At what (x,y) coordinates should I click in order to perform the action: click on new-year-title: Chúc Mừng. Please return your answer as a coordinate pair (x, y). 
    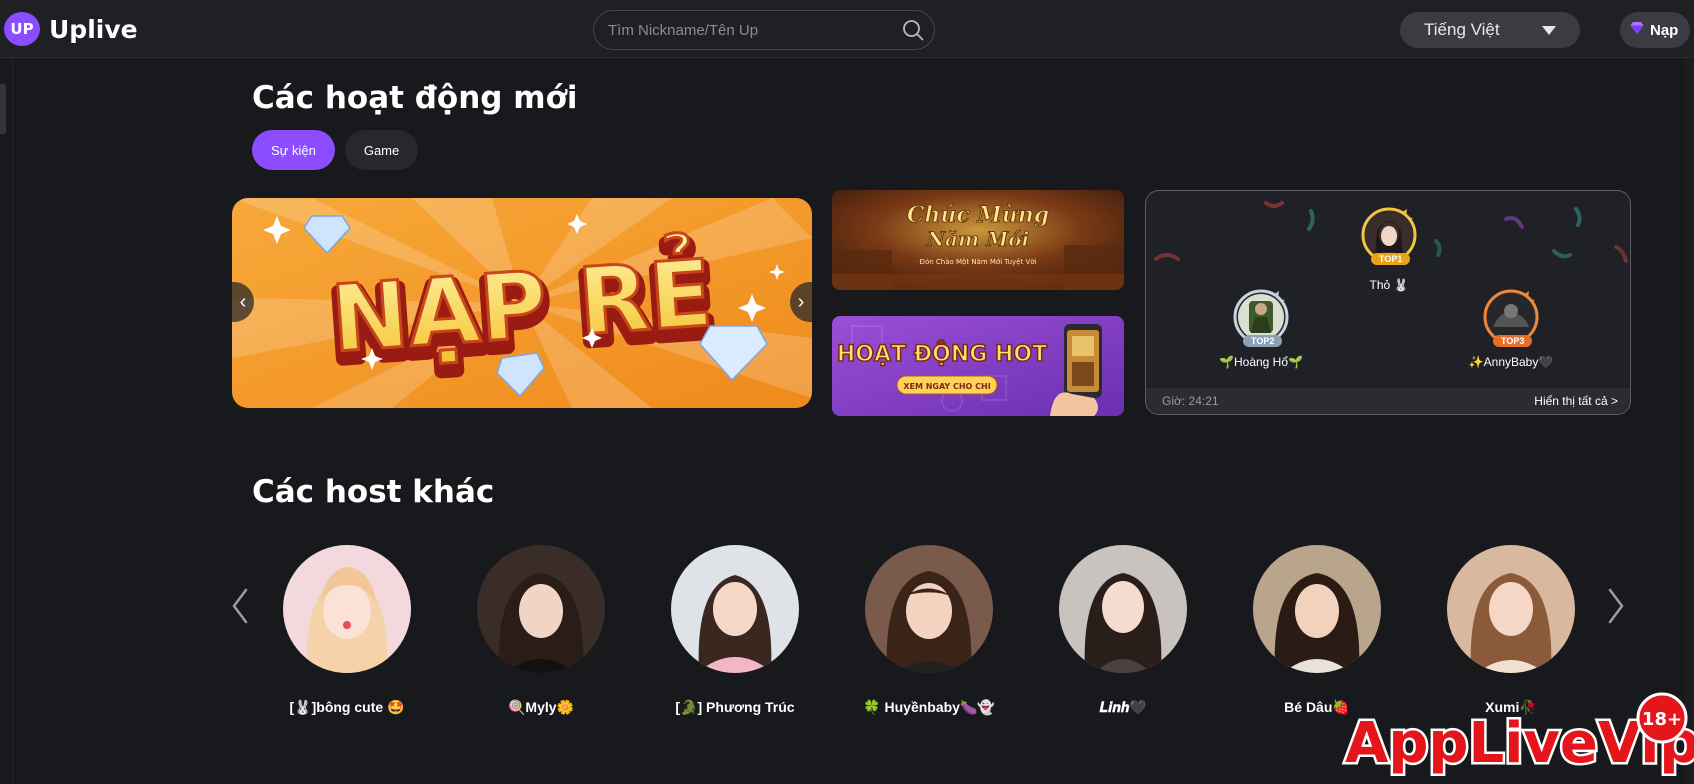
    Looking at the image, I should click on (978, 215).